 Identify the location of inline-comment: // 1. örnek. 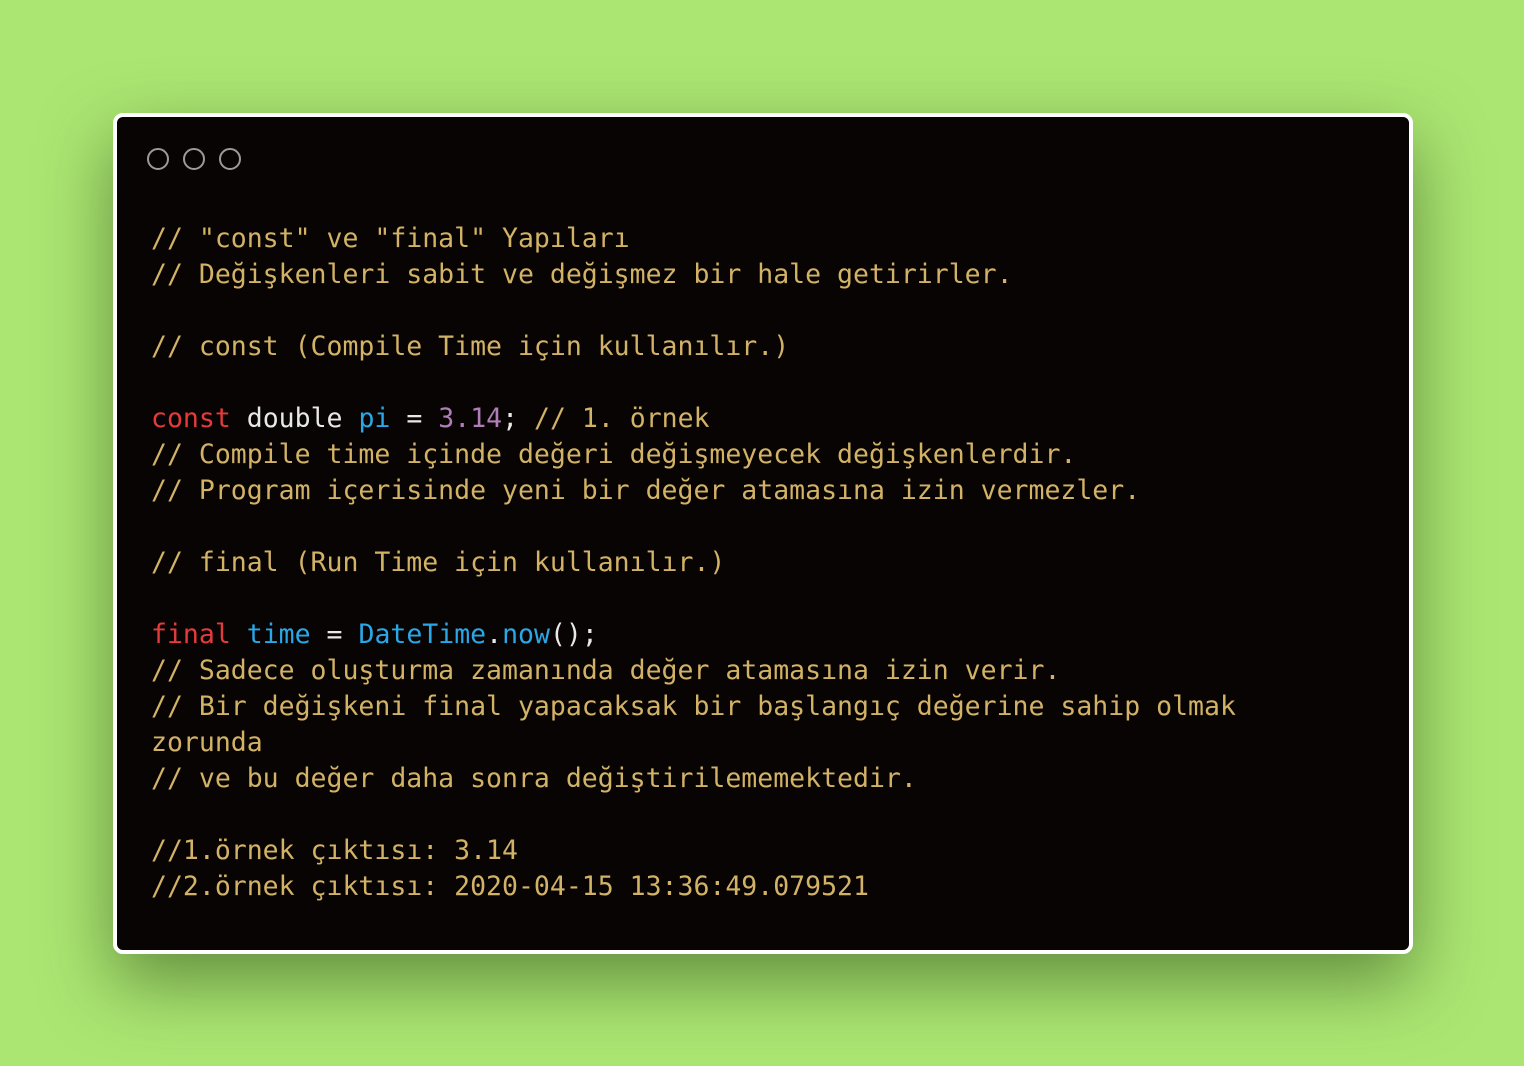
(622, 418).